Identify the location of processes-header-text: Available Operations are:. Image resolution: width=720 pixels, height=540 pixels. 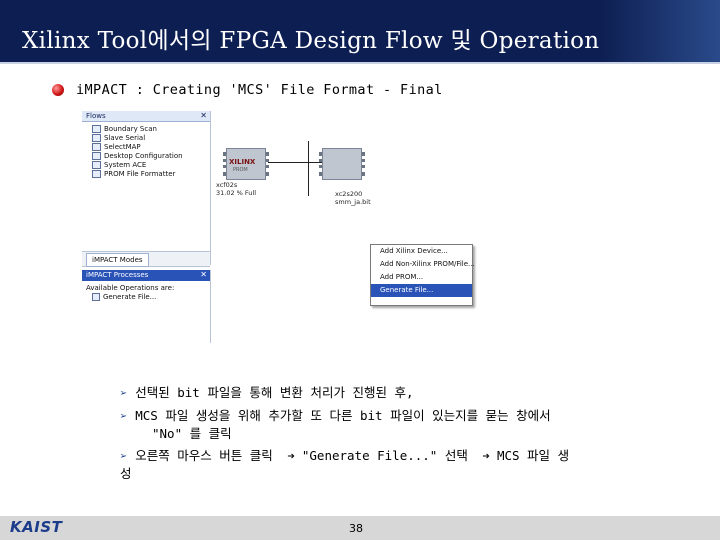
(130, 288).